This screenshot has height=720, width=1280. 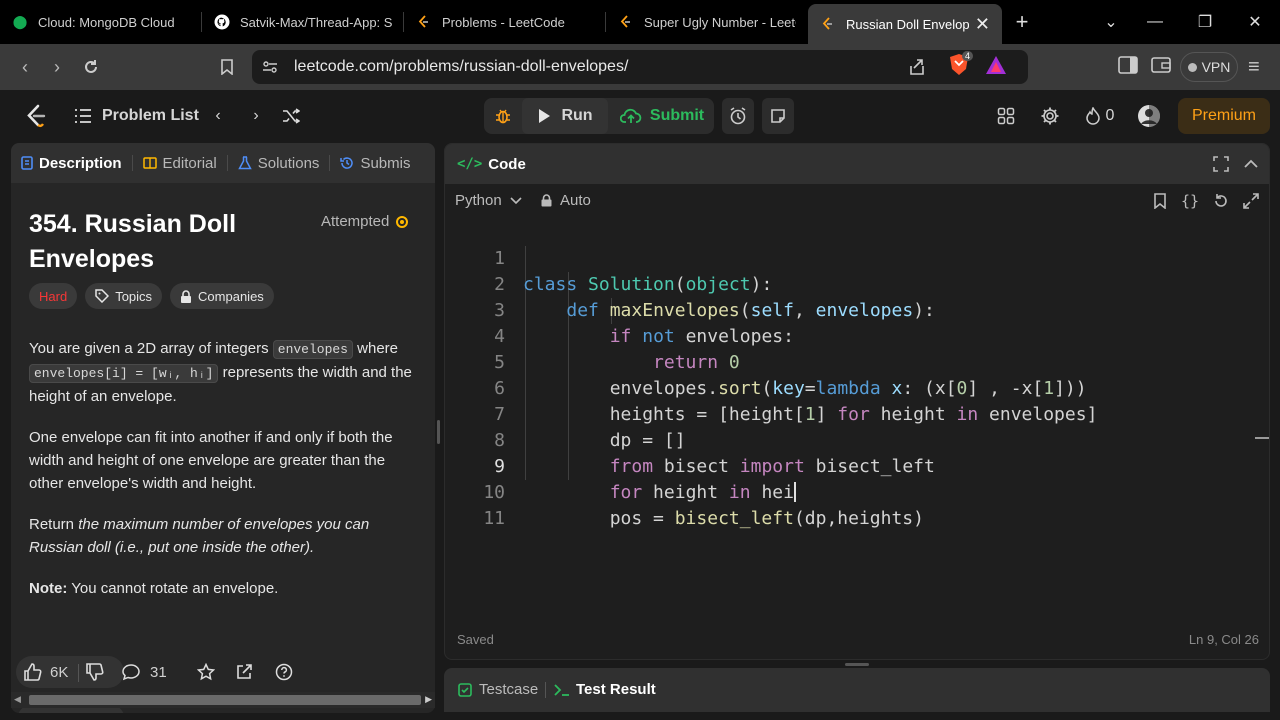 What do you see at coordinates (1221, 201) in the screenshot?
I see `reset-icon` at bounding box center [1221, 201].